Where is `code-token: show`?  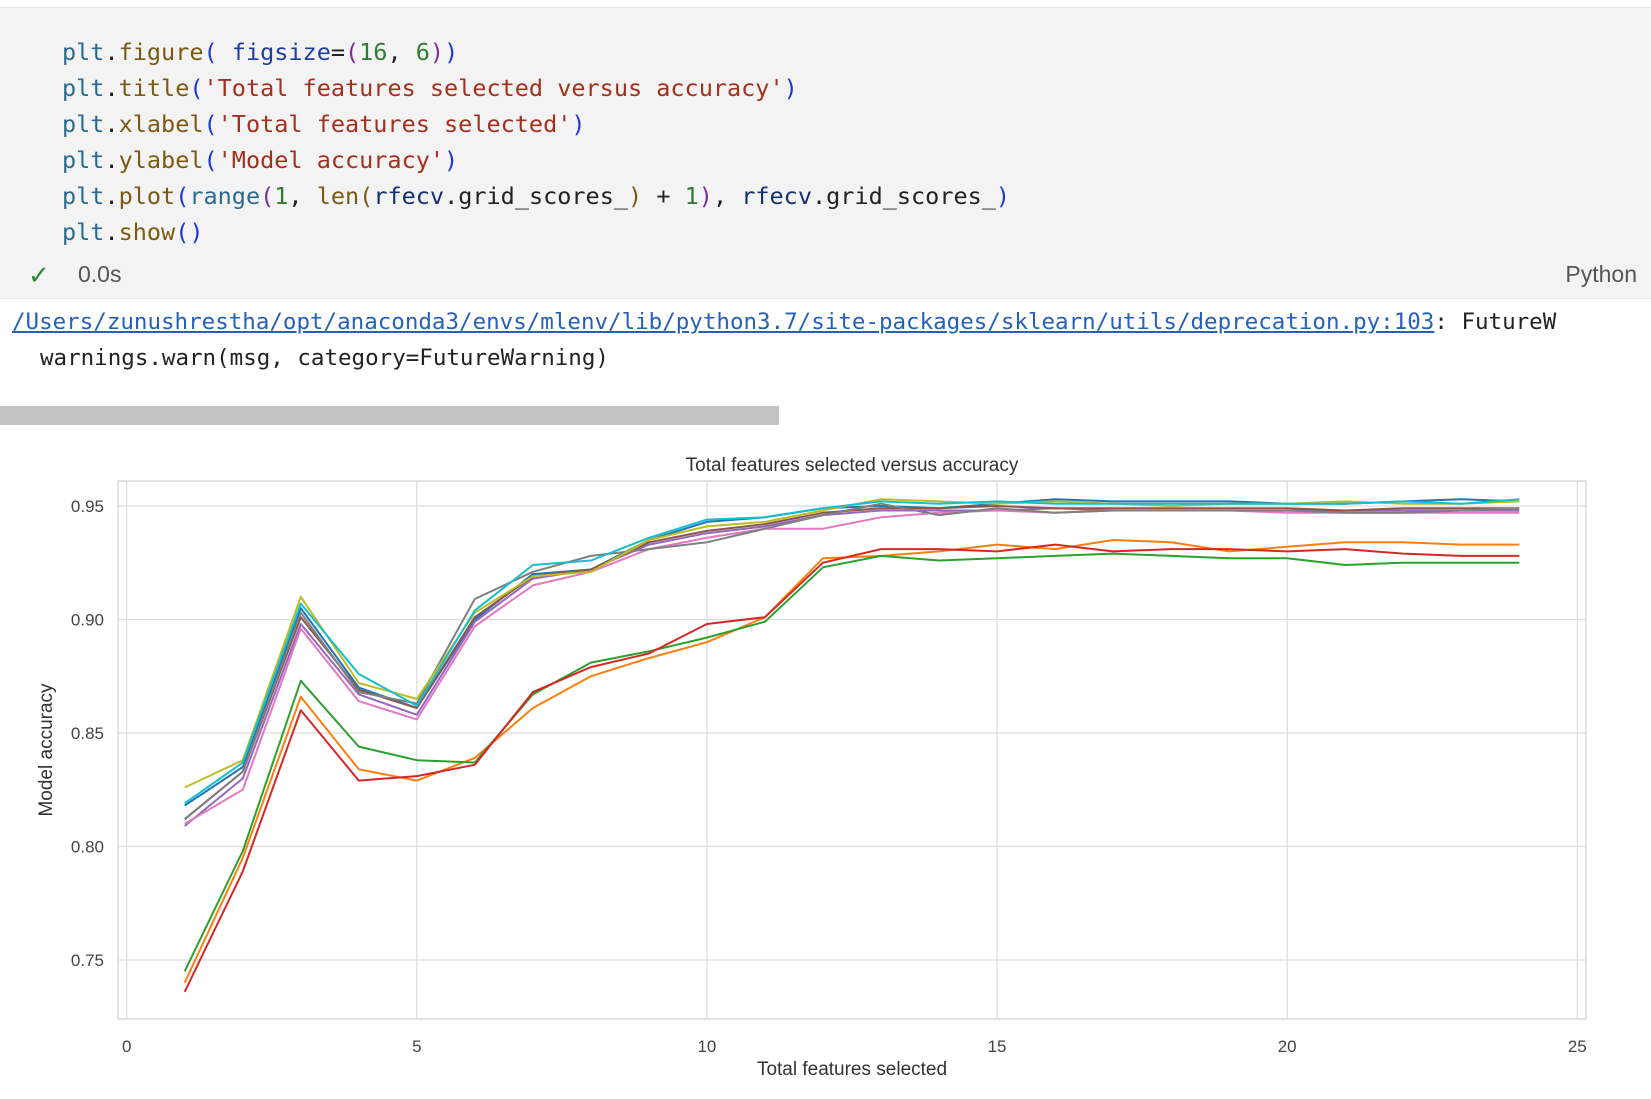
code-token: show is located at coordinates (147, 232).